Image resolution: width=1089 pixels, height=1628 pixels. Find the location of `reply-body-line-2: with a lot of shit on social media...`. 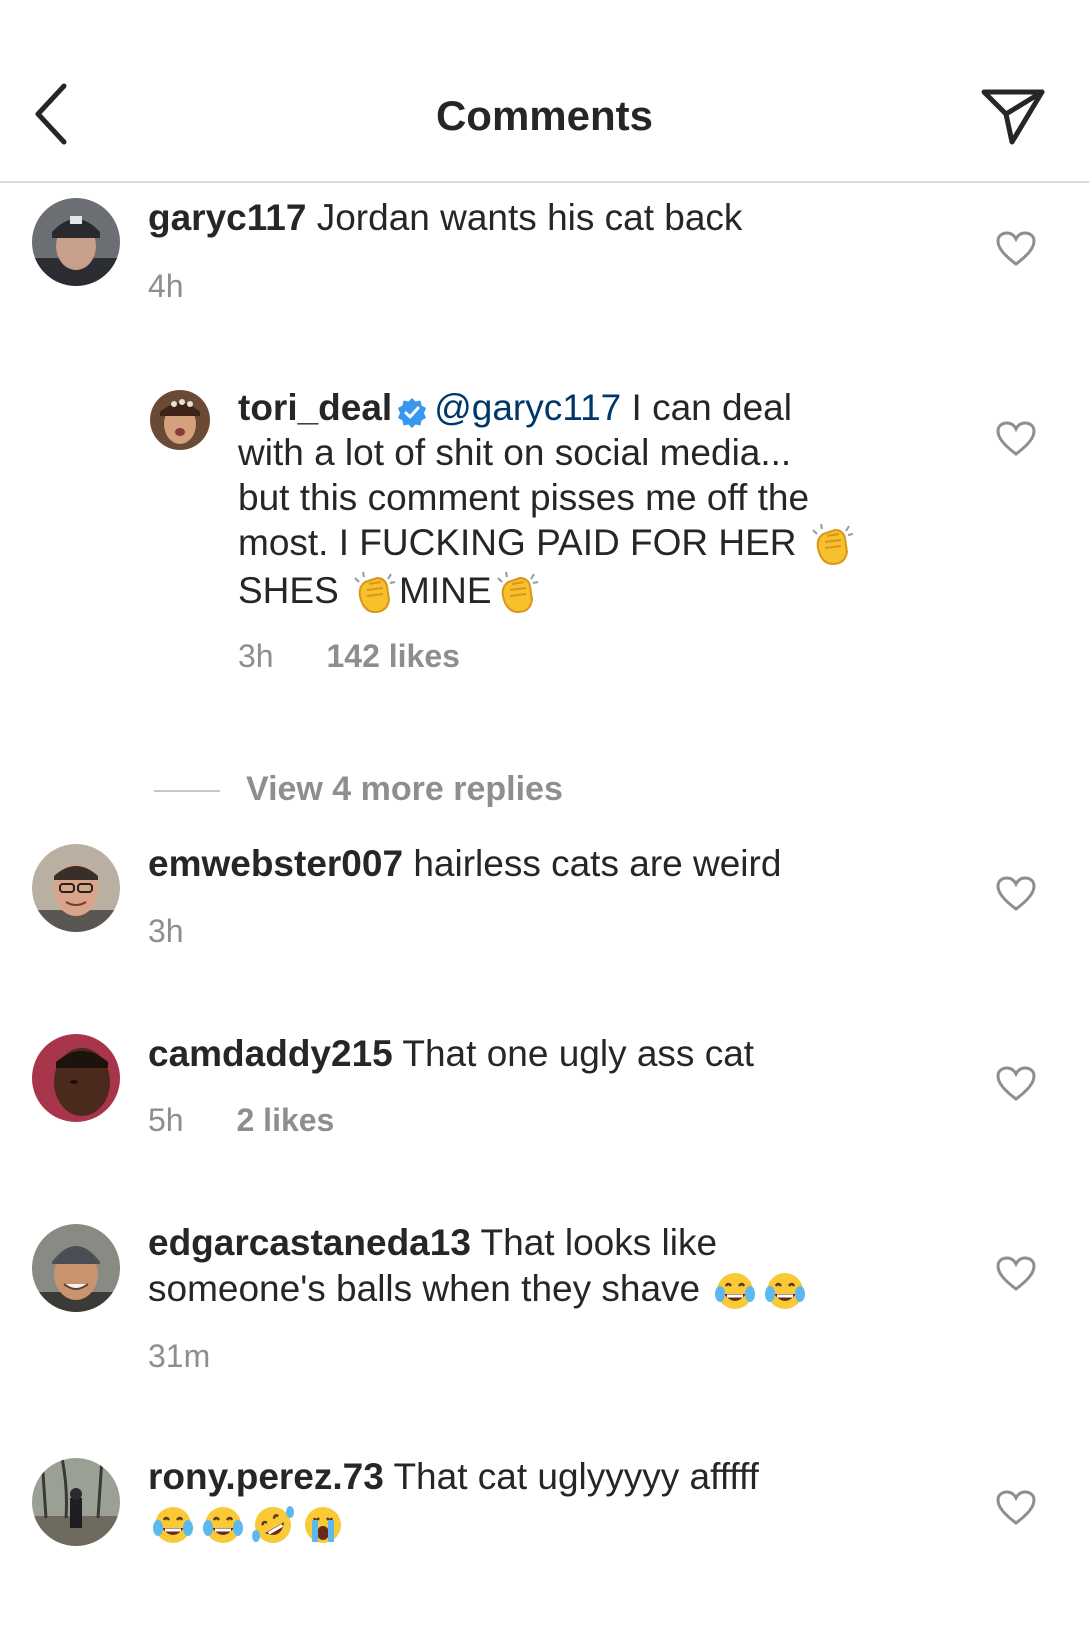

reply-body-line-2: with a lot of shit on social media... is located at coordinates (515, 452).